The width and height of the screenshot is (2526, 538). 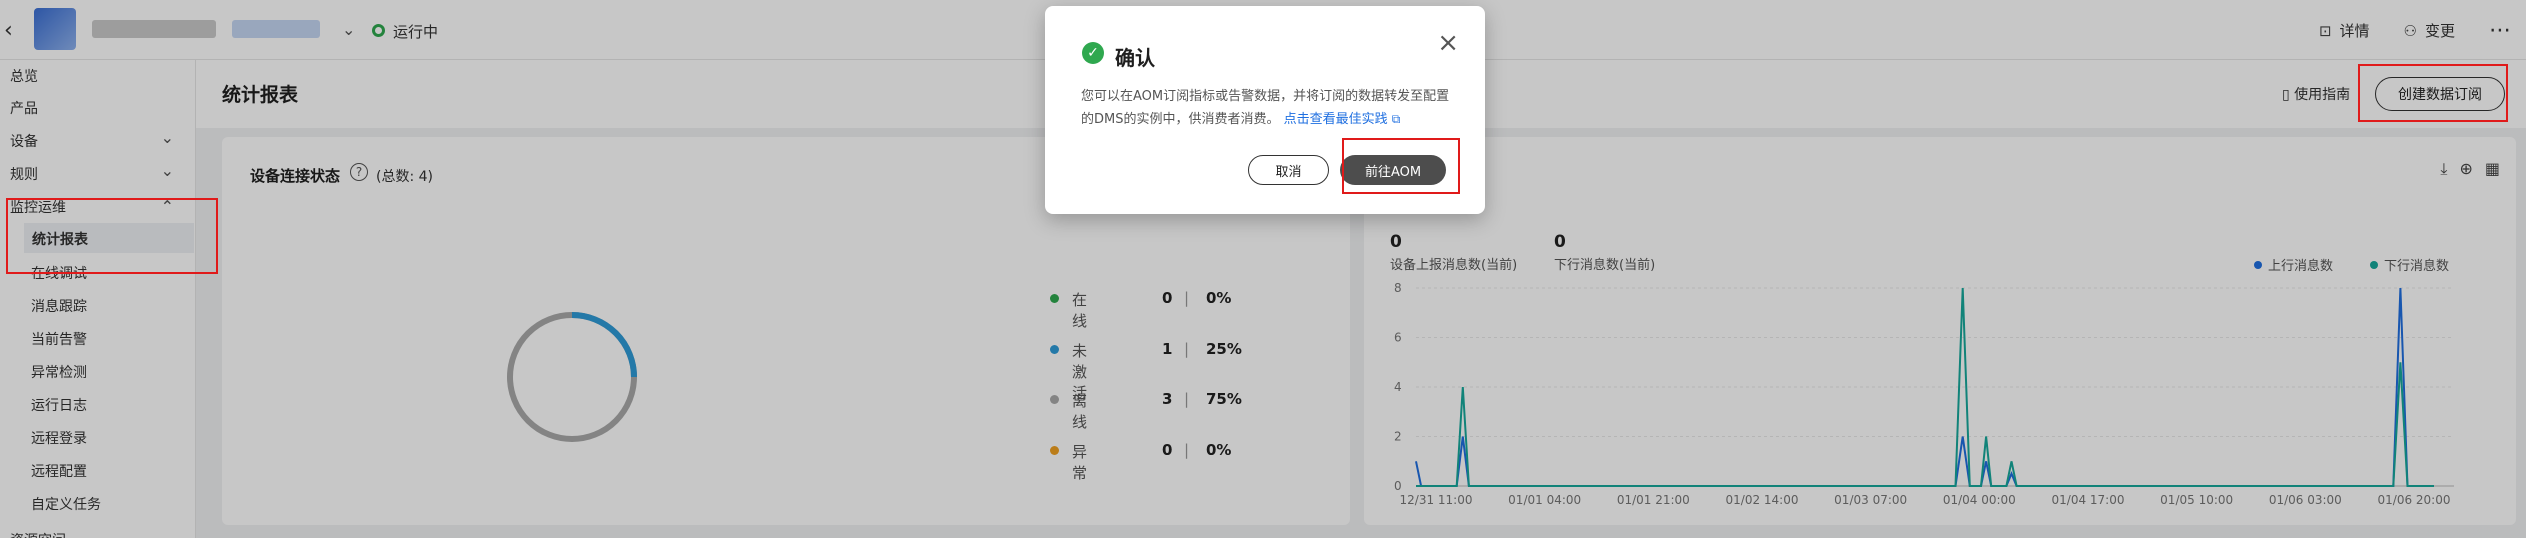 What do you see at coordinates (1448, 43) in the screenshot?
I see `close-icon: ×` at bounding box center [1448, 43].